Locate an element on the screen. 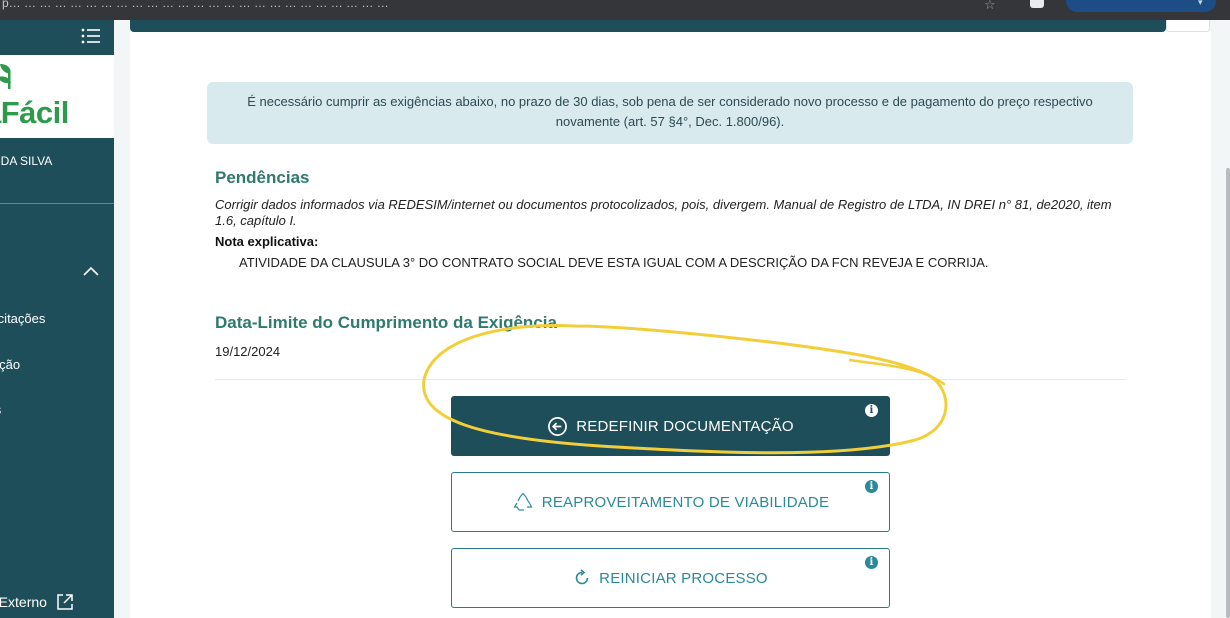  sidebar-item-portal-externo: tal Externo is located at coordinates (37, 602).